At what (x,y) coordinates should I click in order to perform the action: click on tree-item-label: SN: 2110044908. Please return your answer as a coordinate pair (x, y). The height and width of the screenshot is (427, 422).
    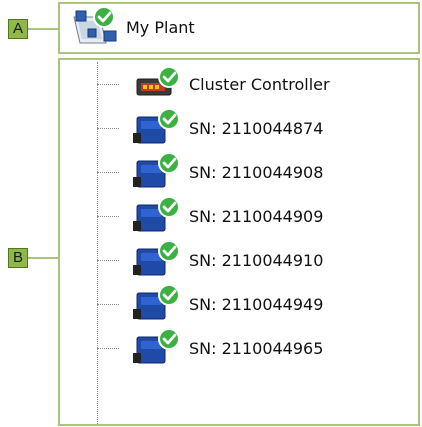
    Looking at the image, I should click on (256, 172).